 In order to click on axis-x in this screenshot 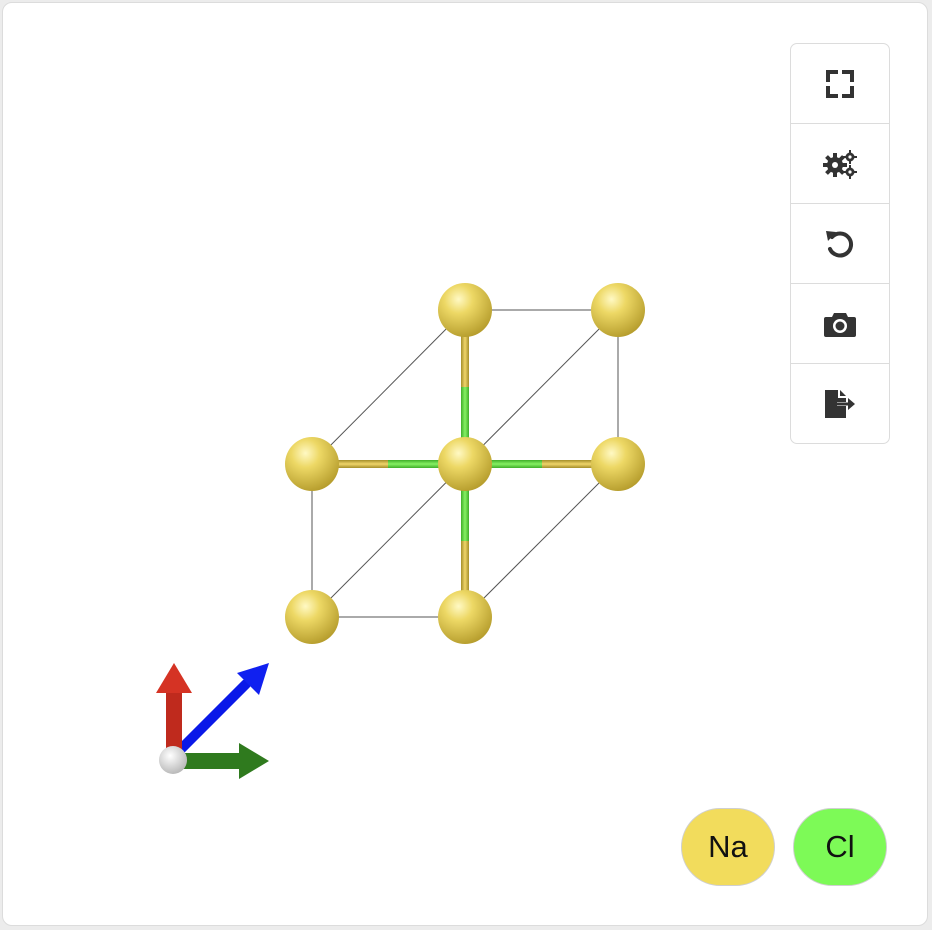, I will do `click(174, 721)`.